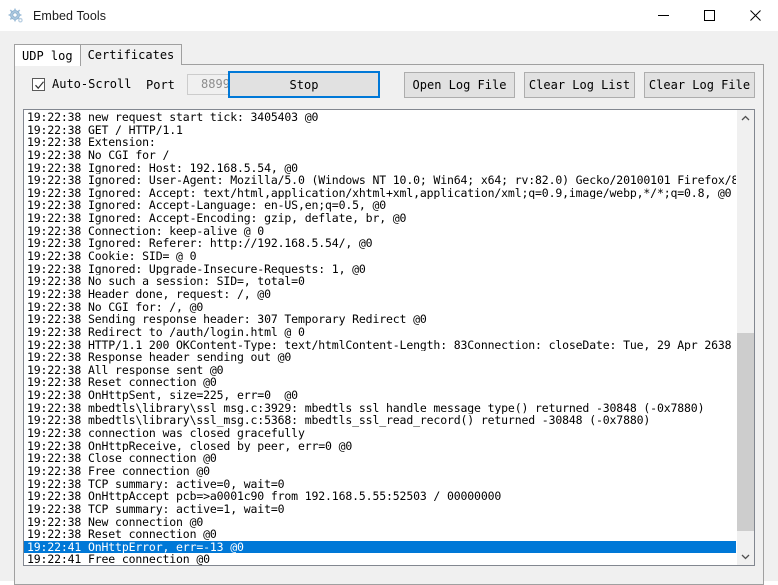 The image size is (778, 585). Describe the element at coordinates (92, 84) in the screenshot. I see `auto-scroll-label: Auto-Scroll` at that location.